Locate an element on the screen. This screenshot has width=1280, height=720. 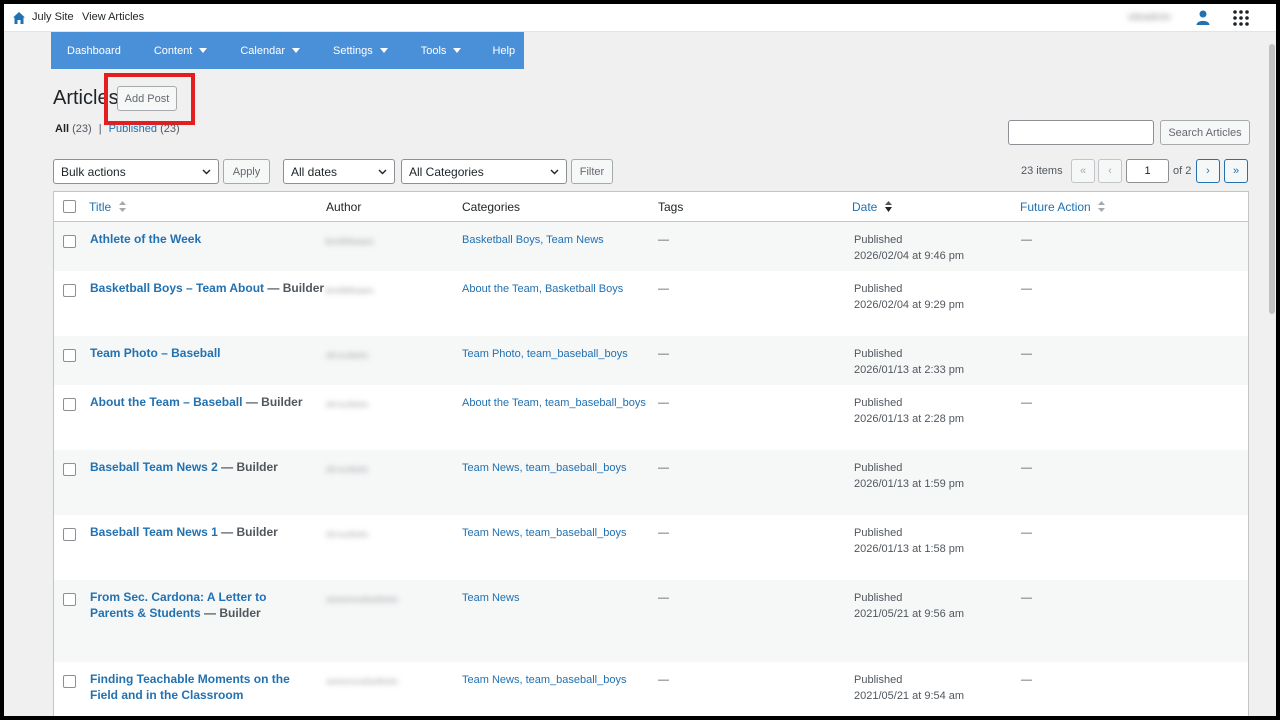
column-future-action-header: Future Action is located at coordinates (1063, 207).